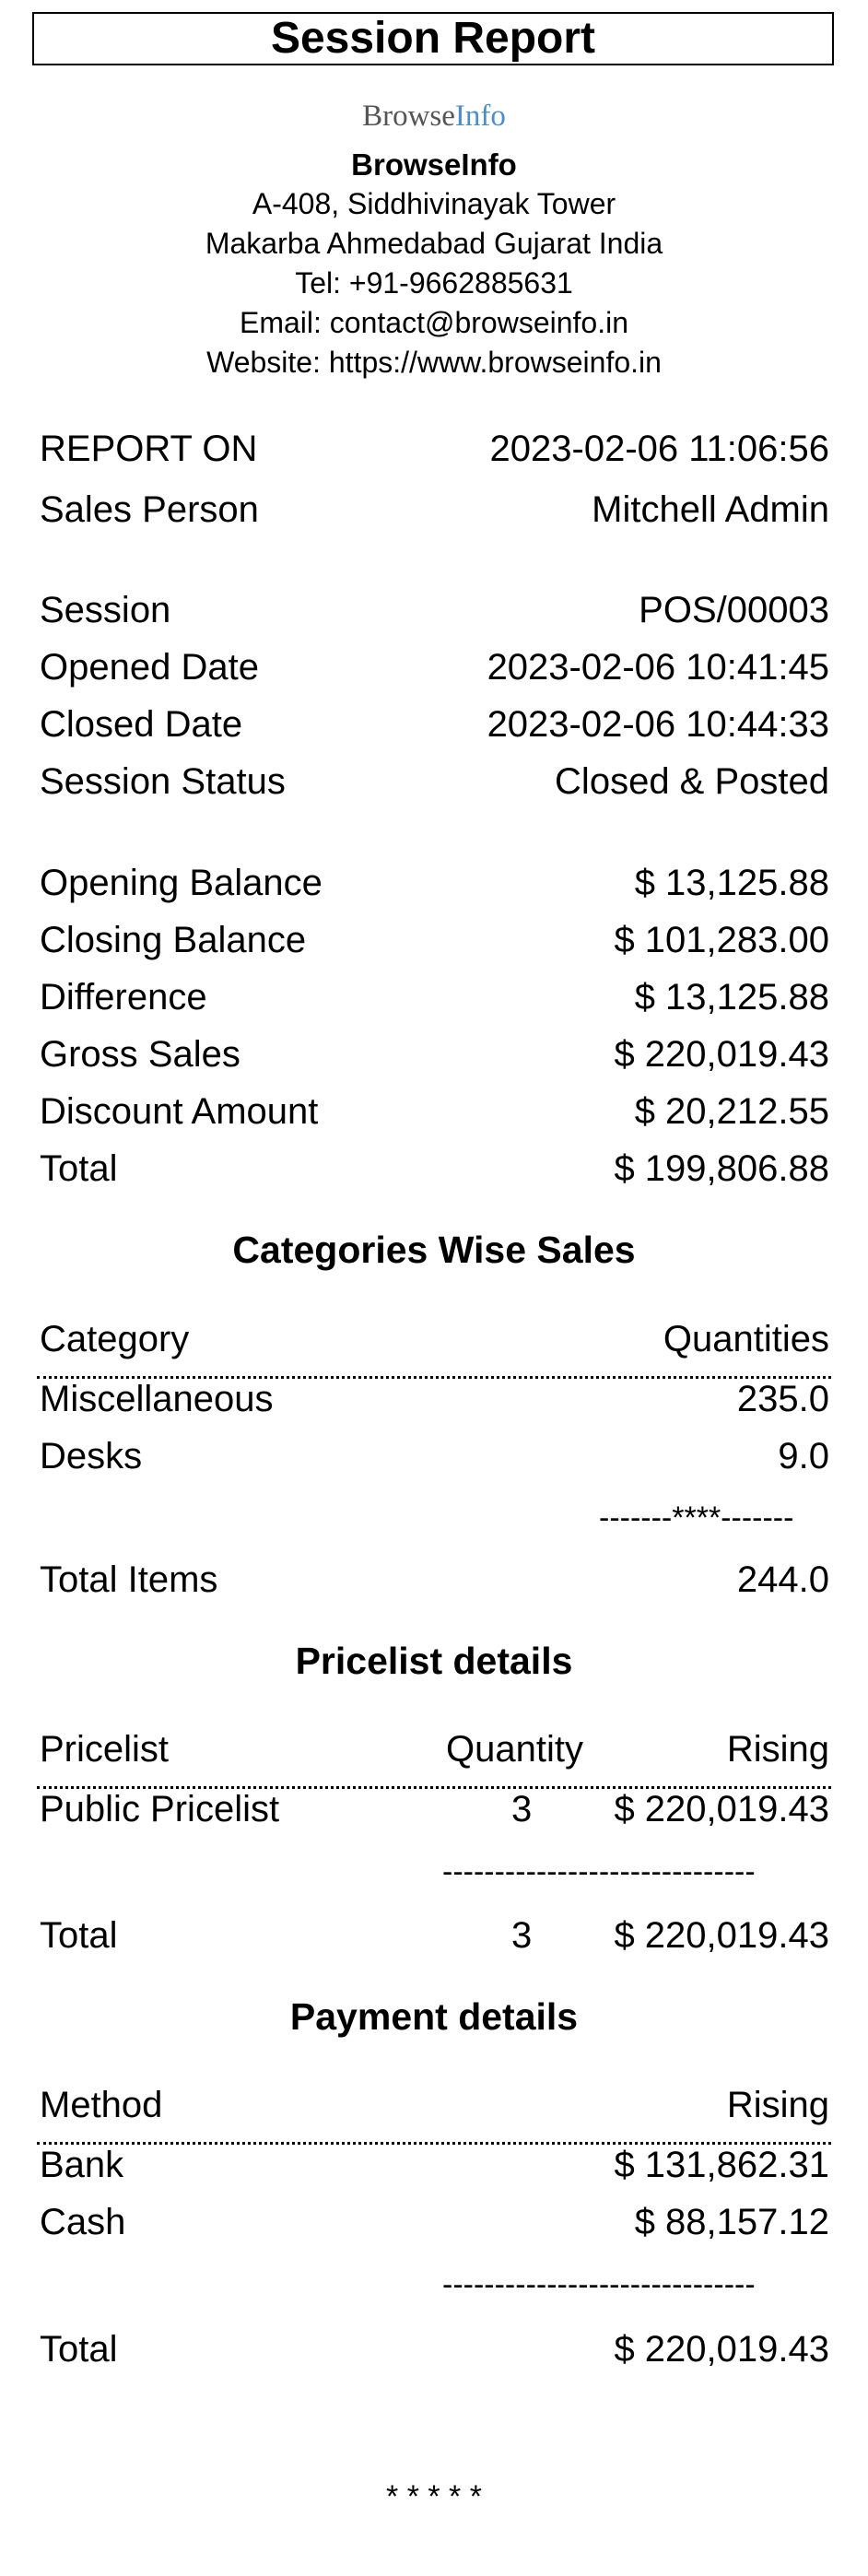 The height and width of the screenshot is (2576, 868). What do you see at coordinates (106, 610) in the screenshot?
I see `session-label: Session` at bounding box center [106, 610].